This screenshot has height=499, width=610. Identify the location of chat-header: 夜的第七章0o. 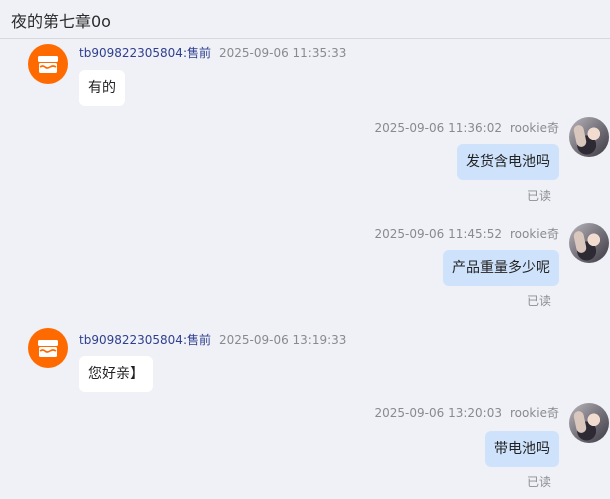
(305, 19).